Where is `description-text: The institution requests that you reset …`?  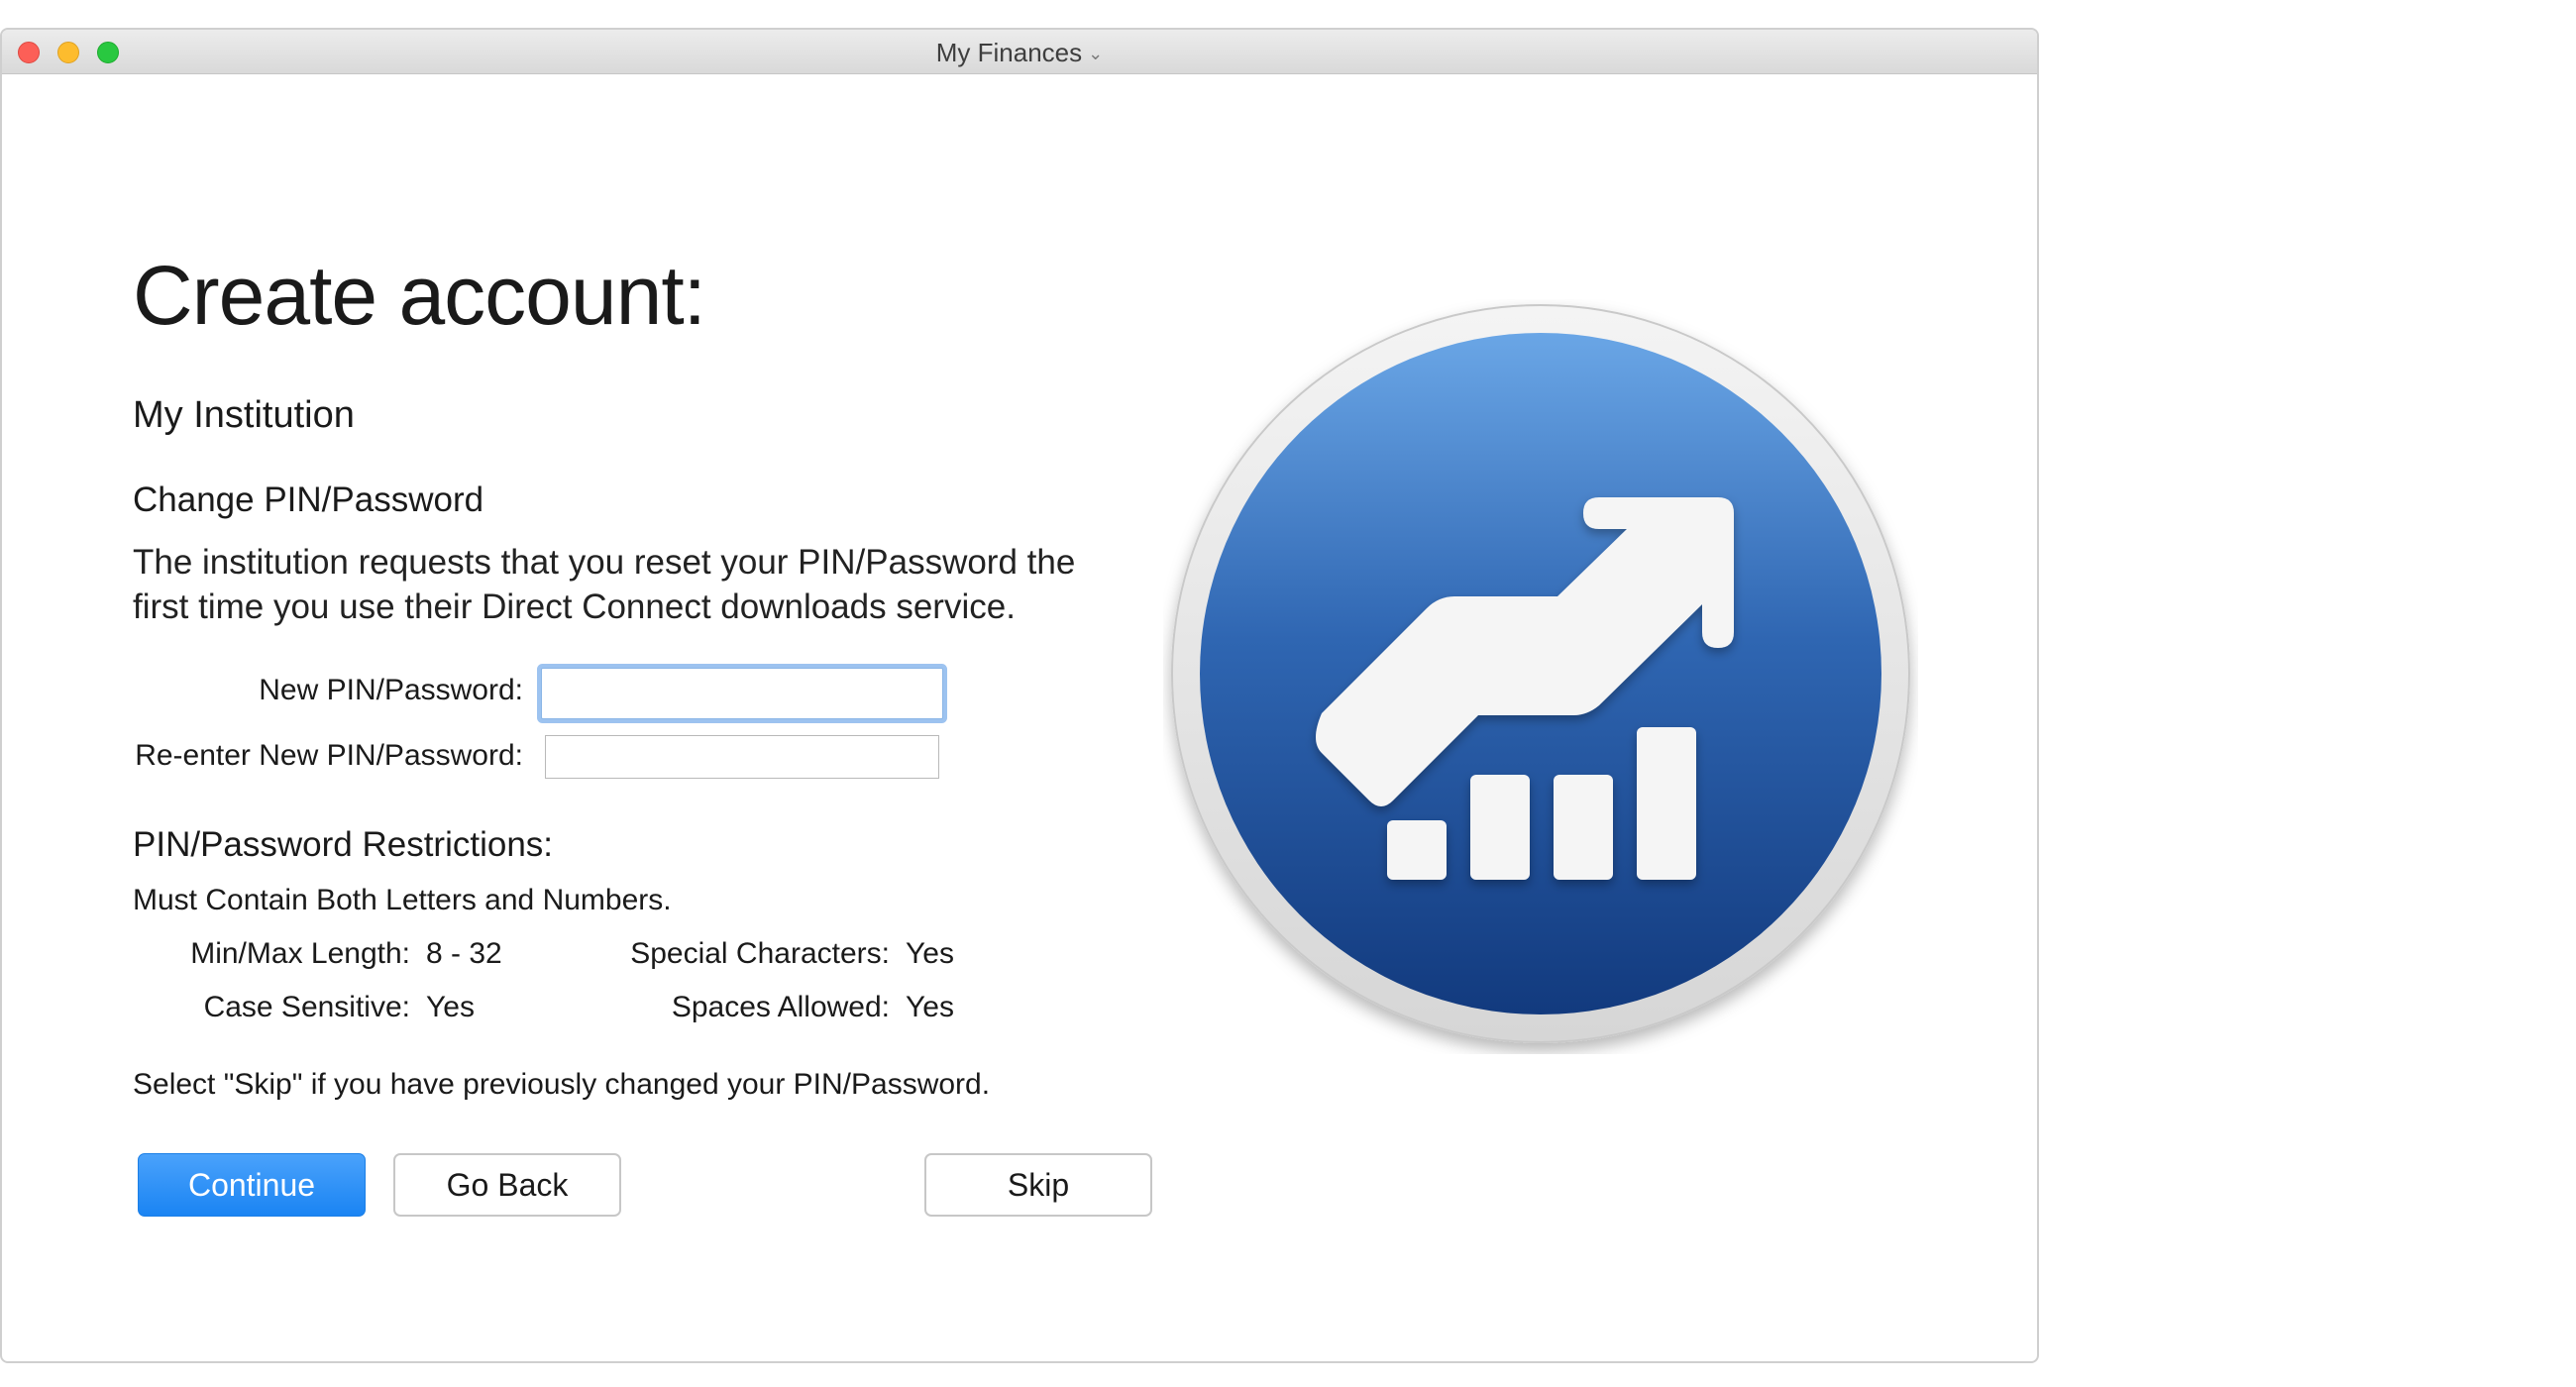 description-text: The institution requests that you reset … is located at coordinates (605, 584).